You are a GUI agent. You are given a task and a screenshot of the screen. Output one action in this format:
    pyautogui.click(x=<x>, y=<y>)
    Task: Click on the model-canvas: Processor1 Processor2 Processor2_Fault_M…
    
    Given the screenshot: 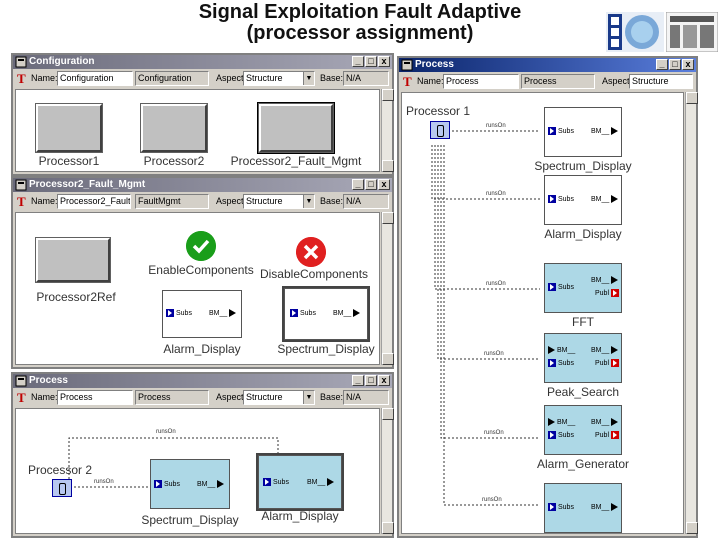 What is the action you would take?
    pyautogui.click(x=197, y=130)
    